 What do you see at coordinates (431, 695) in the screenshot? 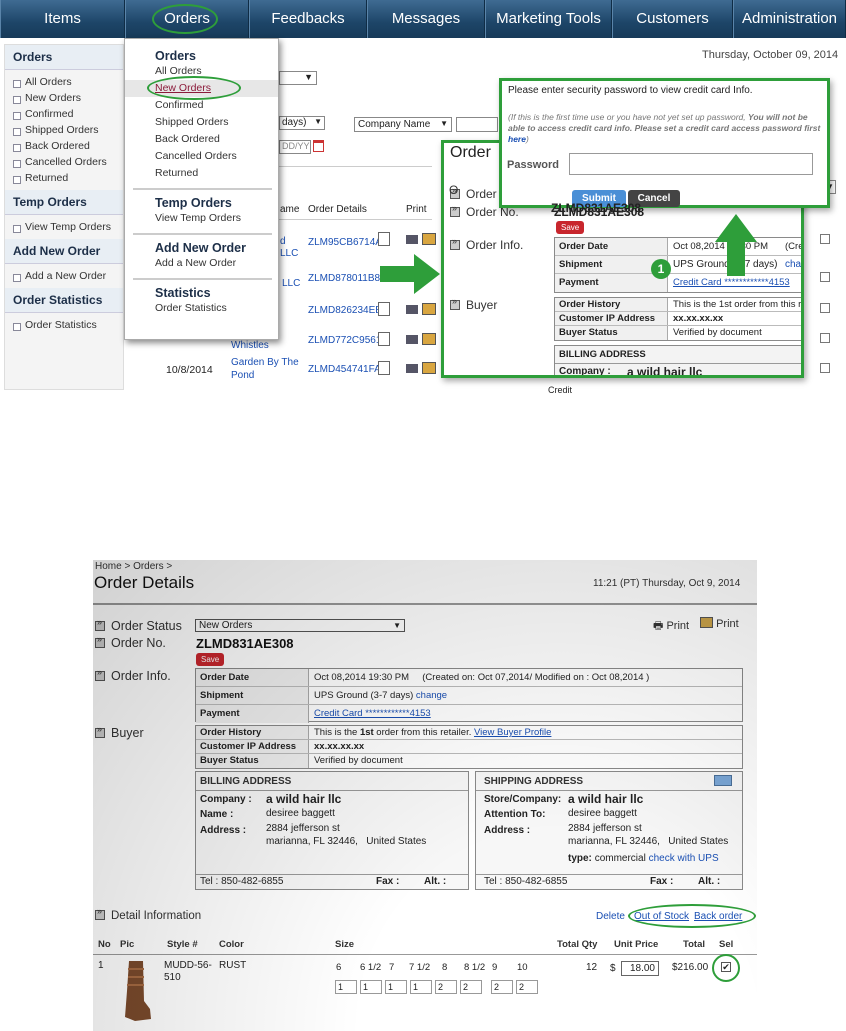
I see `shipment-change-link: change` at bounding box center [431, 695].